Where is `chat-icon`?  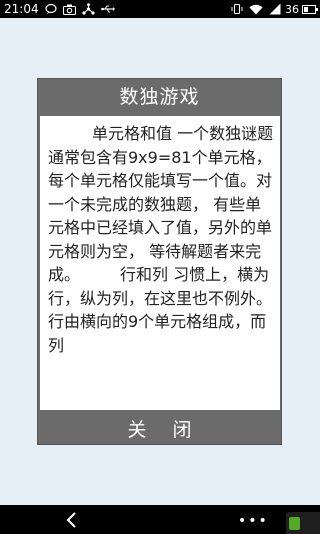 chat-icon is located at coordinates (51, 9).